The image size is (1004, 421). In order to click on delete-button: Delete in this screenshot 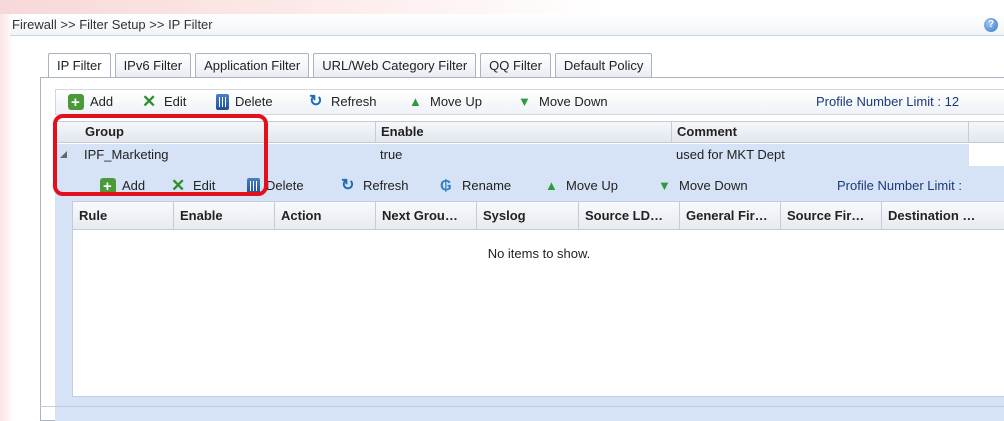, I will do `click(244, 102)`.